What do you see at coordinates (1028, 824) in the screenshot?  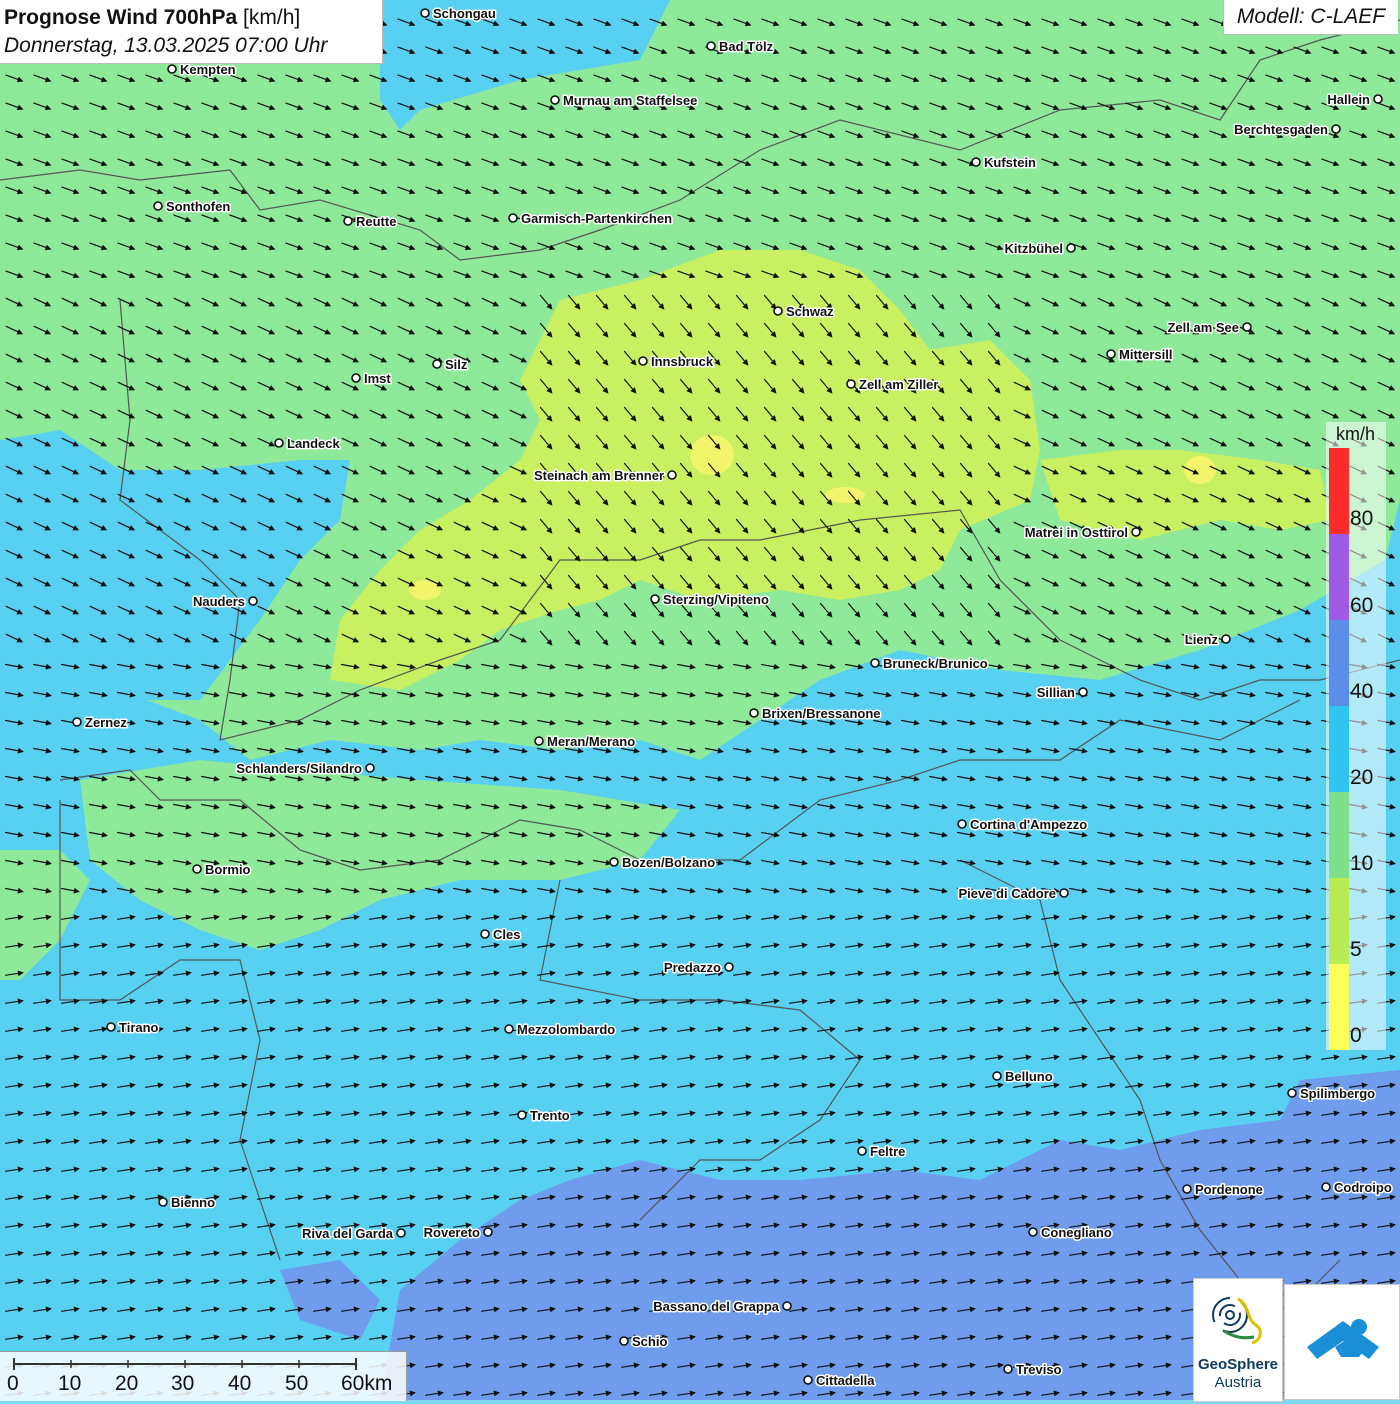 I see `city-label: Cortina d'Ampezzo` at bounding box center [1028, 824].